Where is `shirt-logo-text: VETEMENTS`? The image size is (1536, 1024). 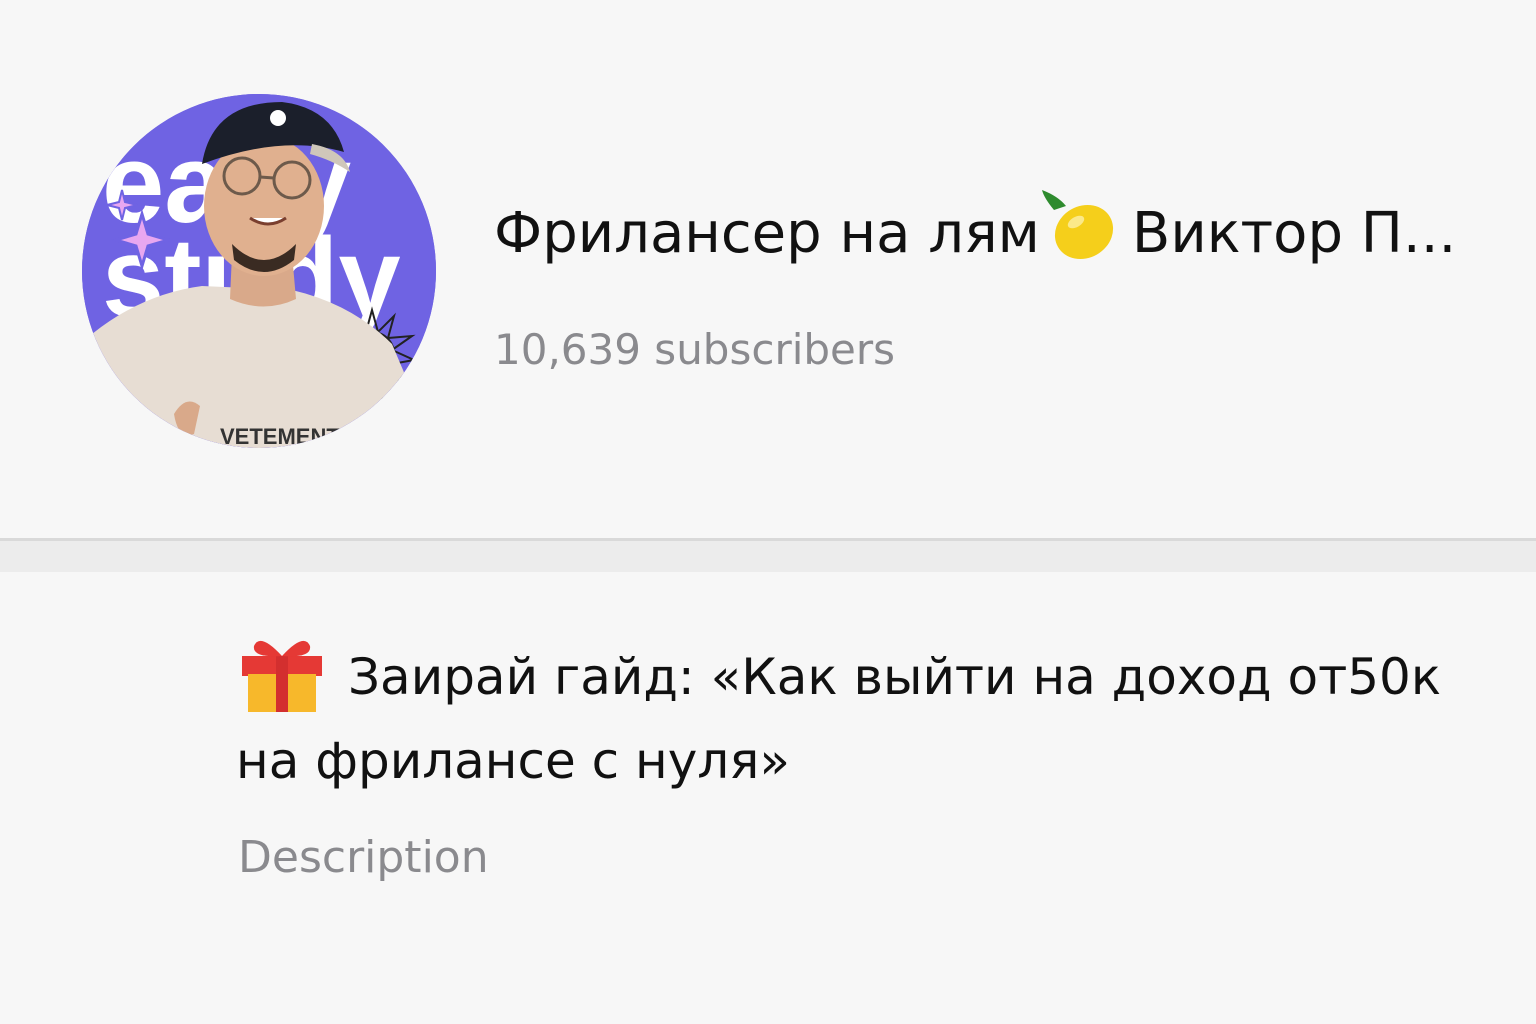 shirt-logo-text: VETEMENTS is located at coordinates (287, 436).